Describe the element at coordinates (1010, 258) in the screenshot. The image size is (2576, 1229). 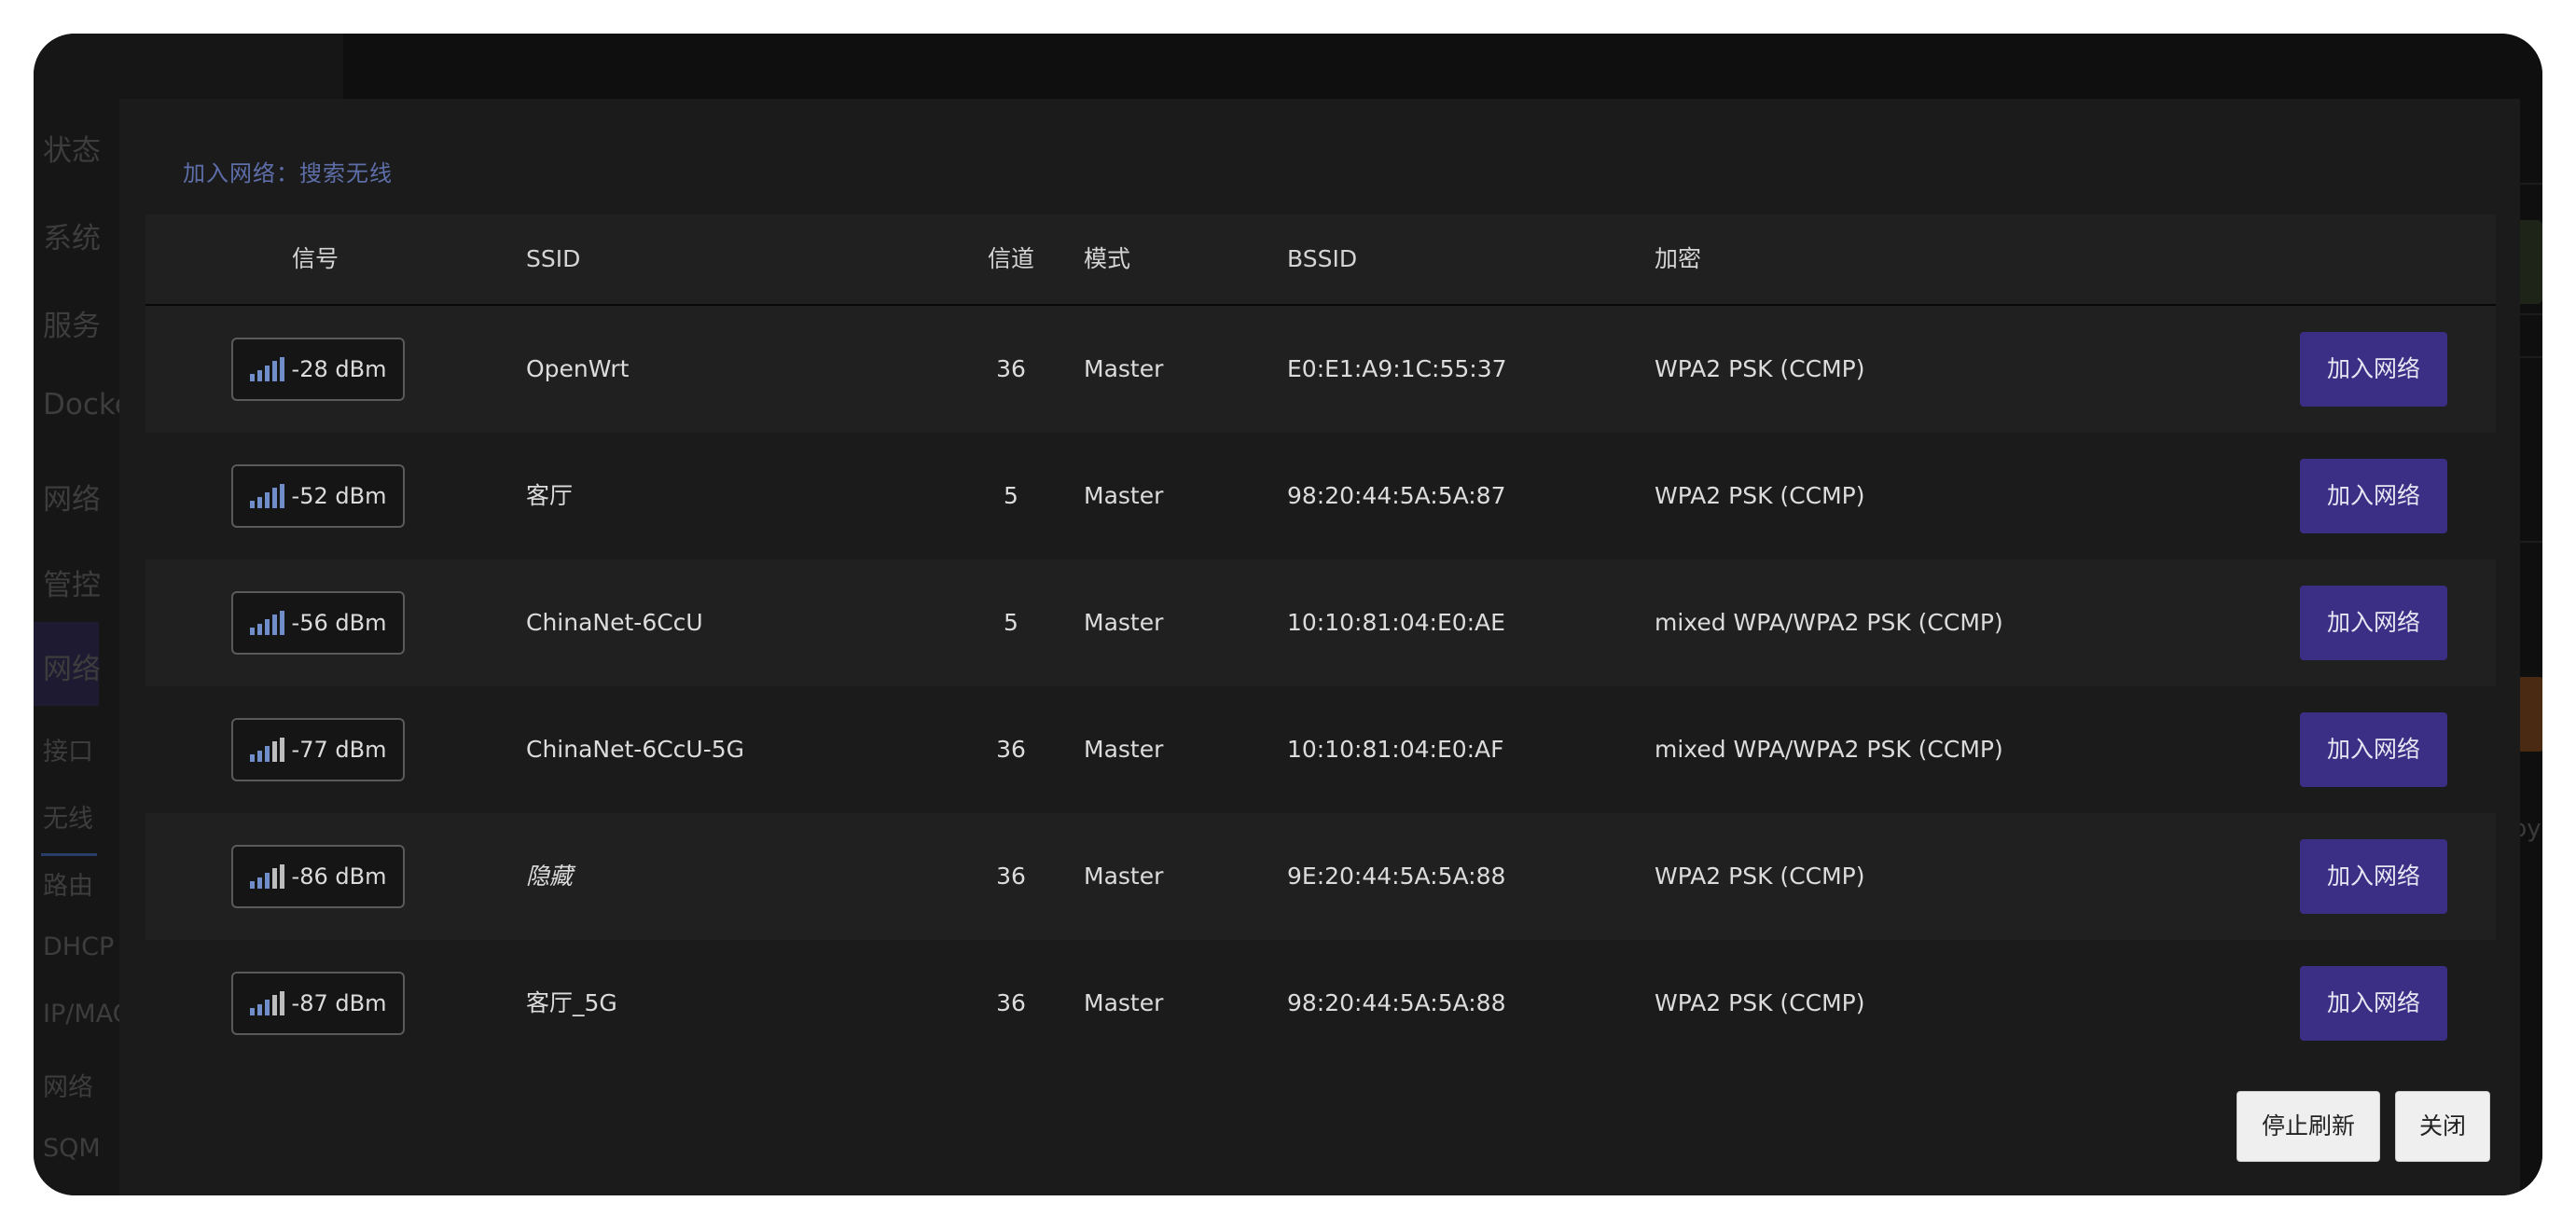
I see `column-header-channel: 信道` at that location.